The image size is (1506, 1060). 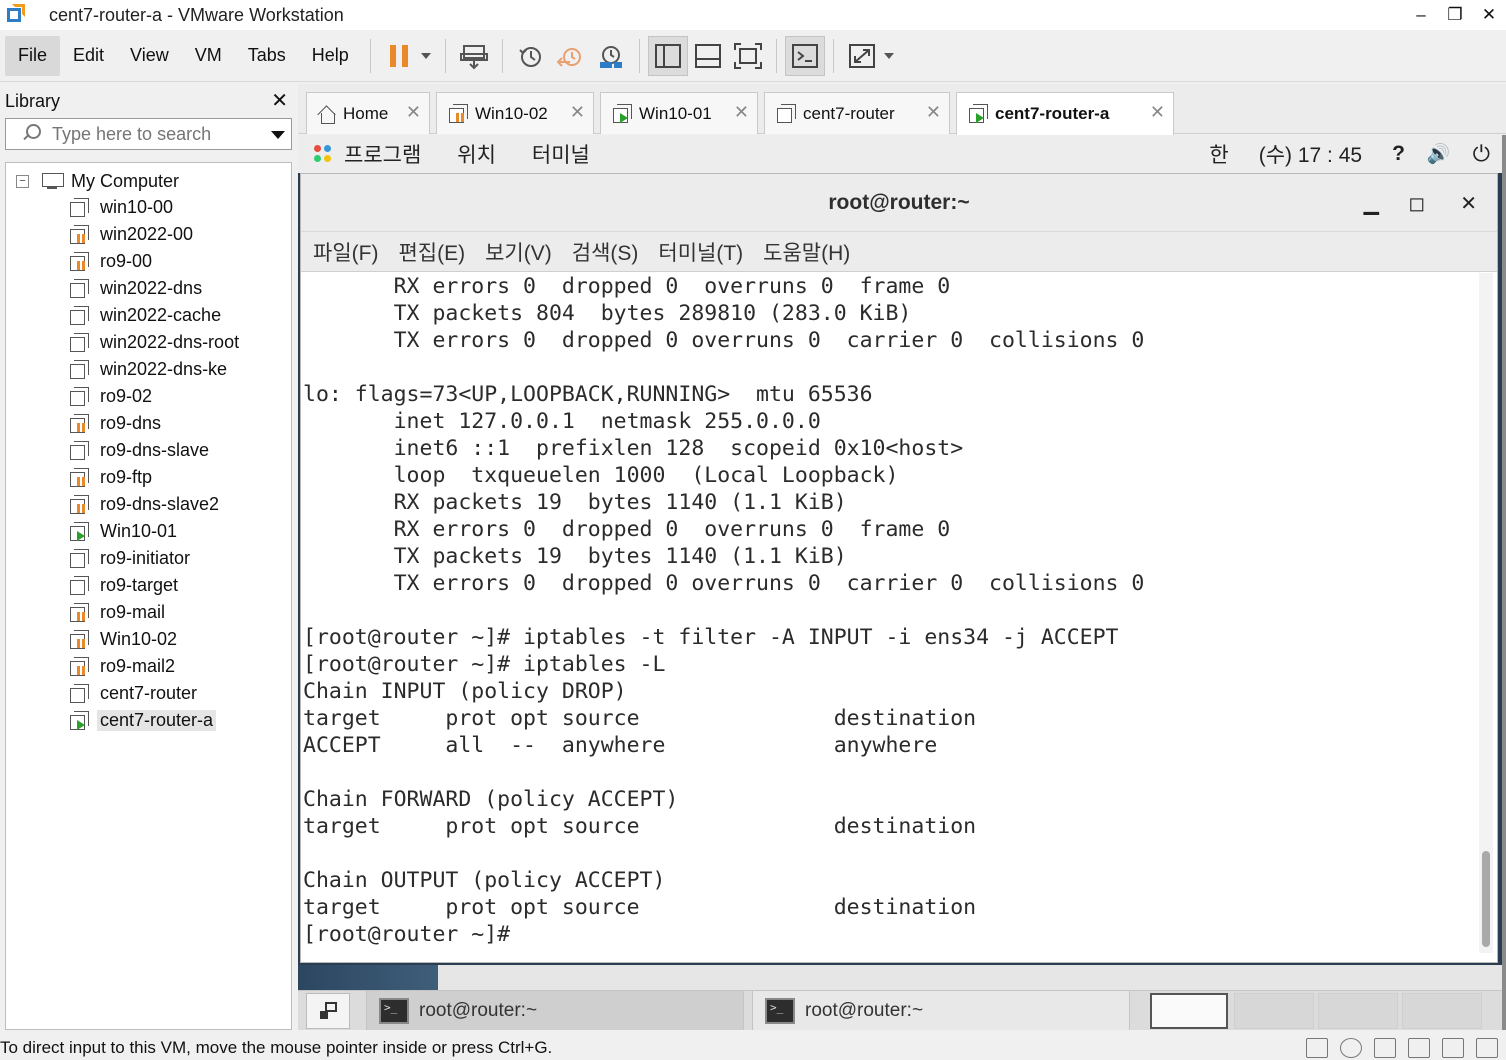 What do you see at coordinates (278, 135) in the screenshot?
I see `search-dropdown-arrow` at bounding box center [278, 135].